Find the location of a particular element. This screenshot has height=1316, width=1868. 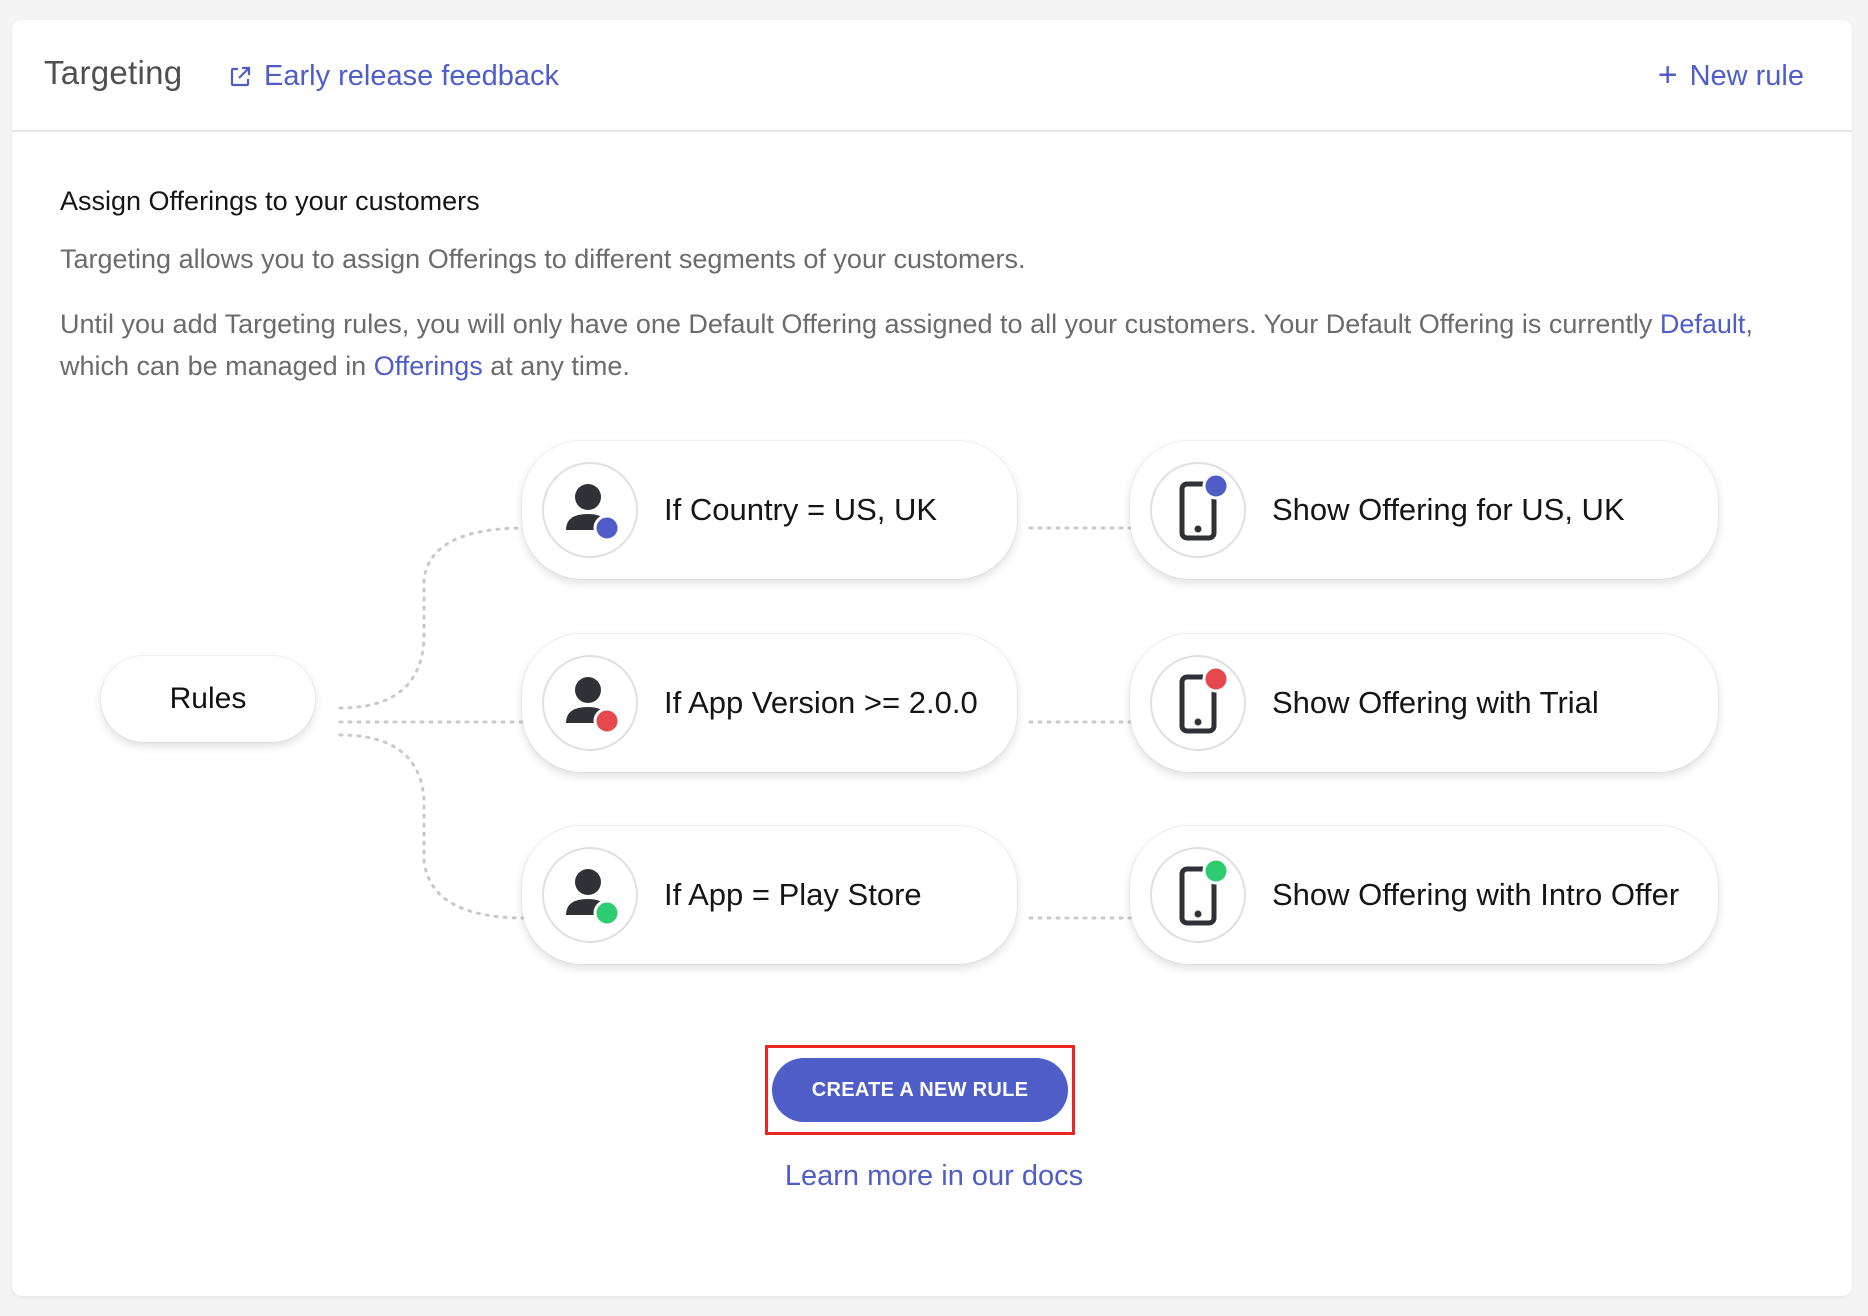

learn-more-docs-link: Learn more in our docs is located at coordinates (934, 1176).